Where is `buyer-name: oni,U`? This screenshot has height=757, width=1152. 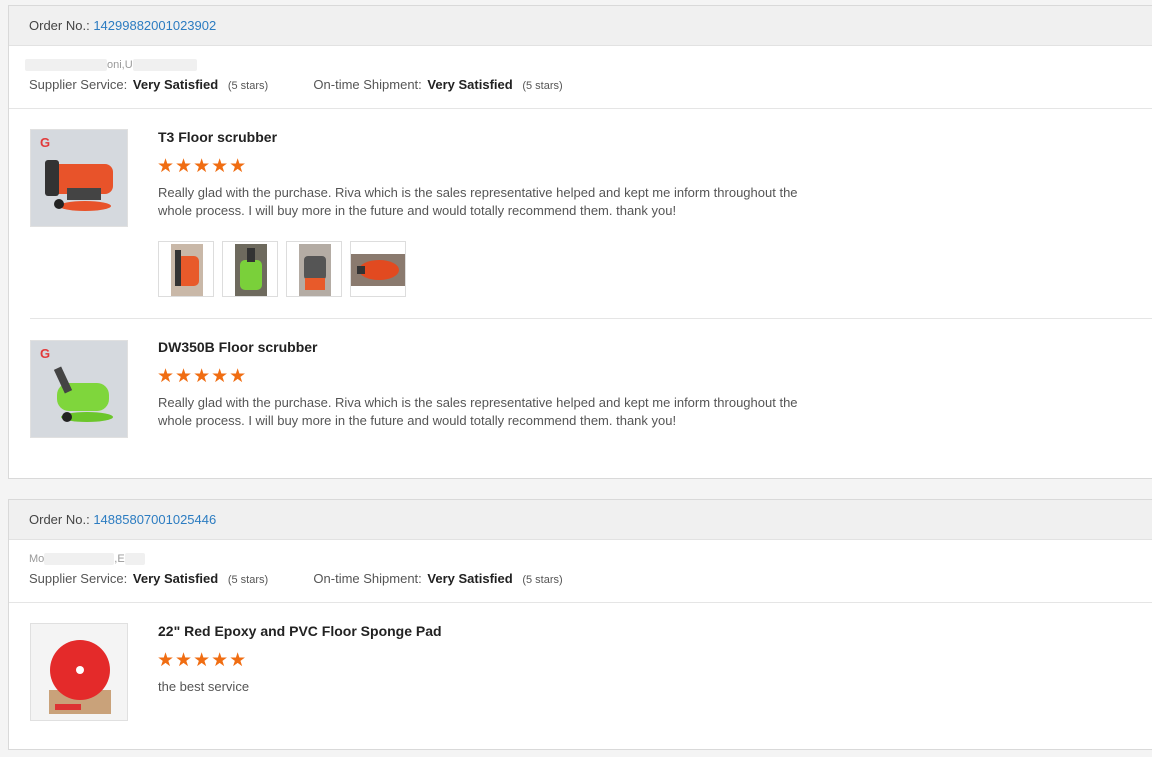
buyer-name: oni,U is located at coordinates (580, 65).